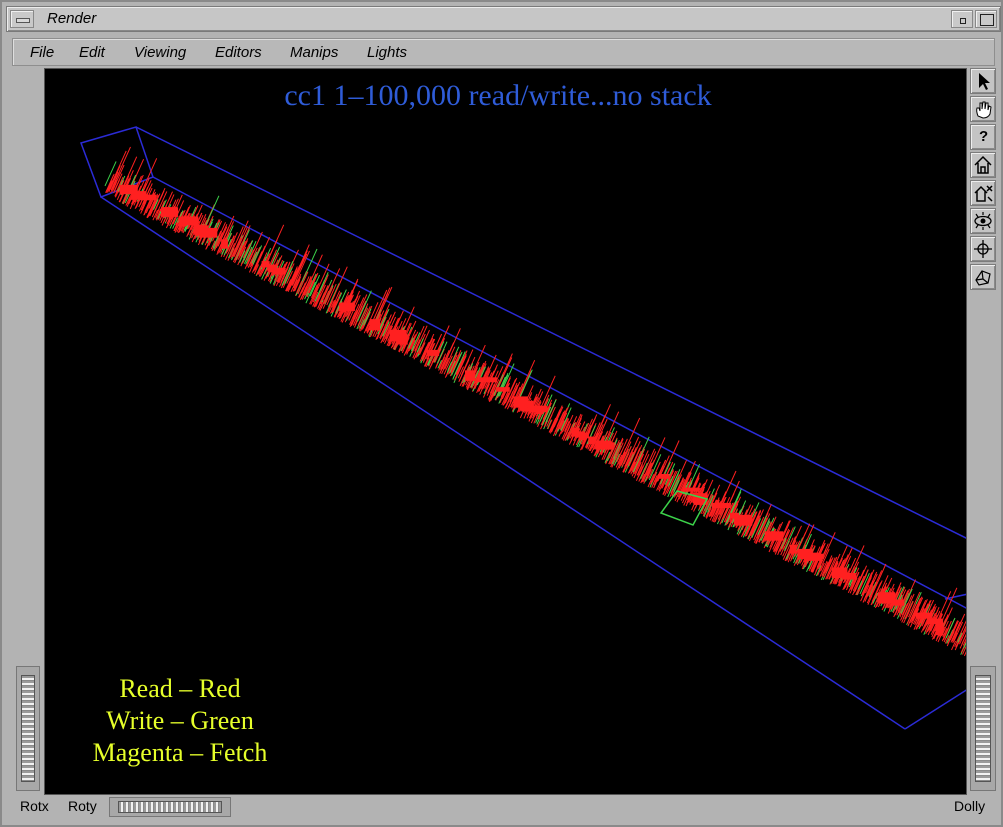  Describe the element at coordinates (72, 18) in the screenshot. I see `window-title: Render` at that location.